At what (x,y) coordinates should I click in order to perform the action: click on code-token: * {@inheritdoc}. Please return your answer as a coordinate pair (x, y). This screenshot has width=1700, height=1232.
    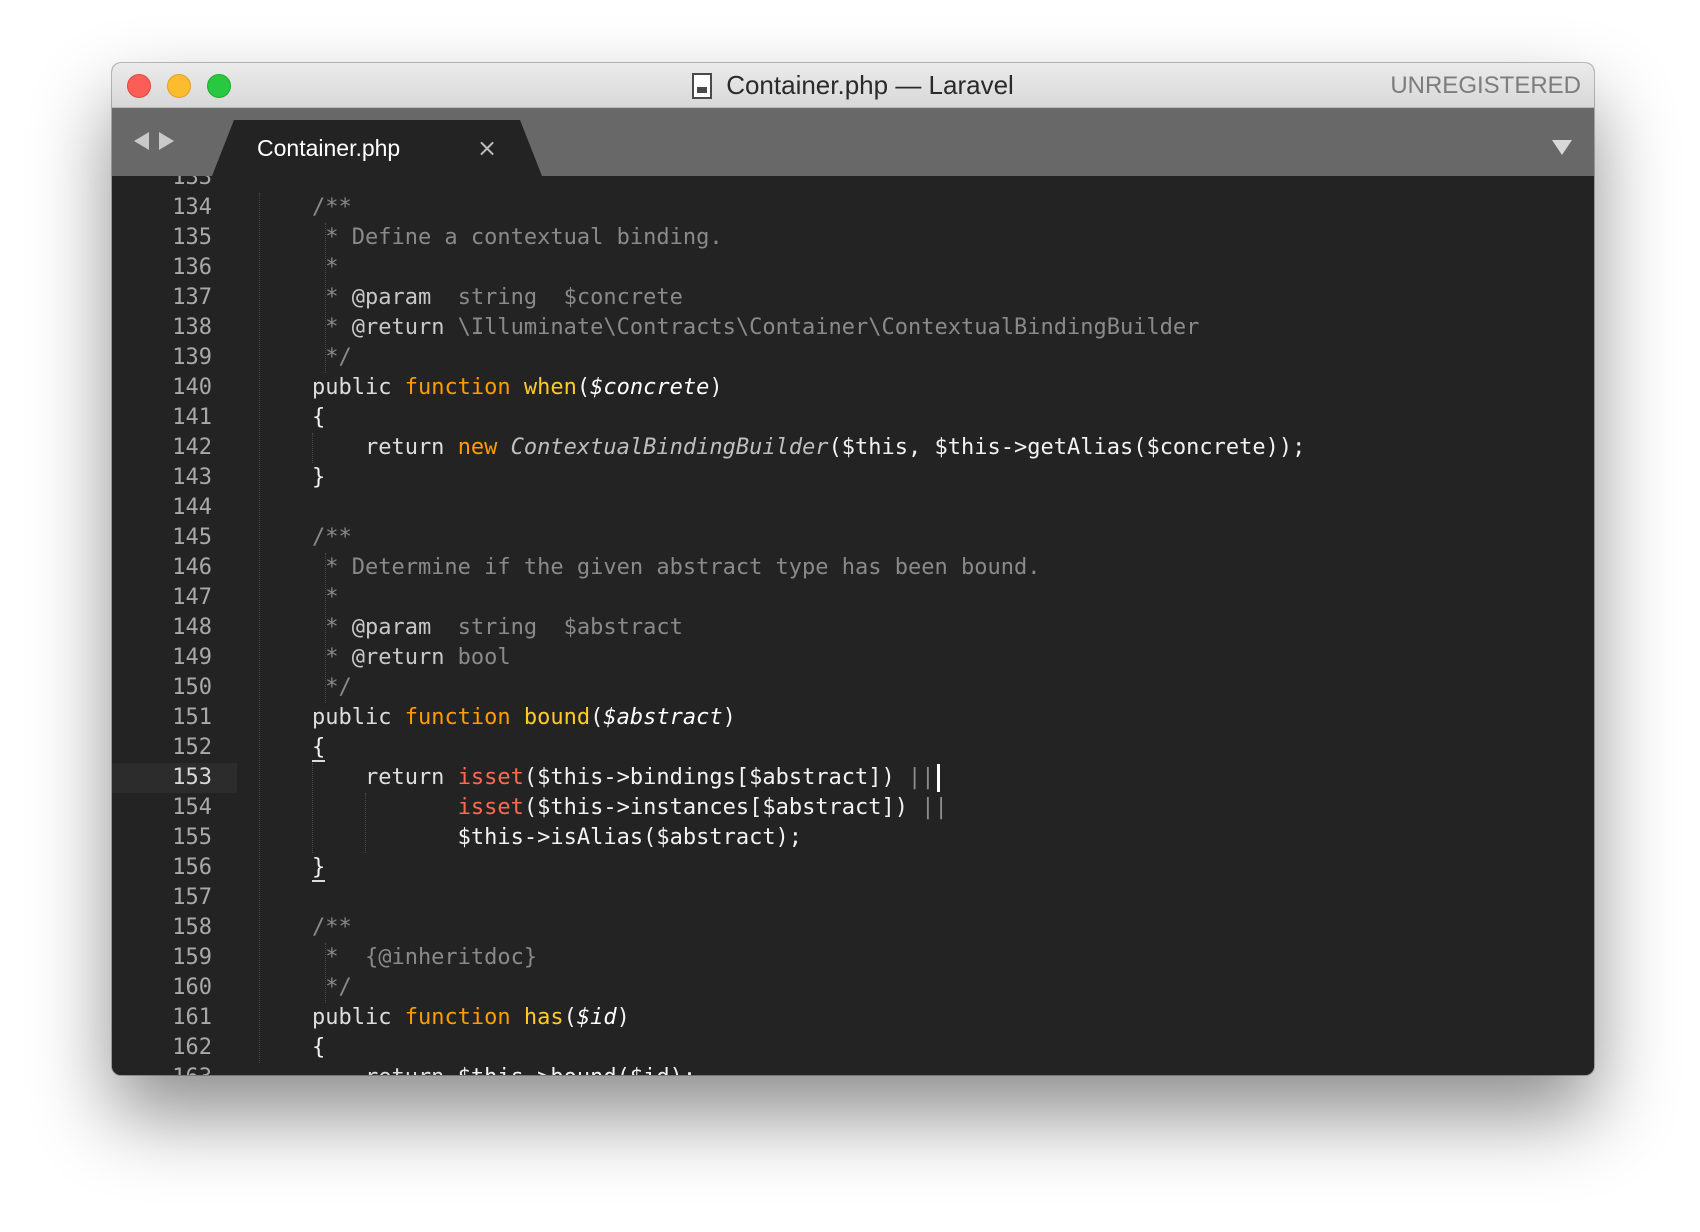
    Looking at the image, I should click on (398, 957).